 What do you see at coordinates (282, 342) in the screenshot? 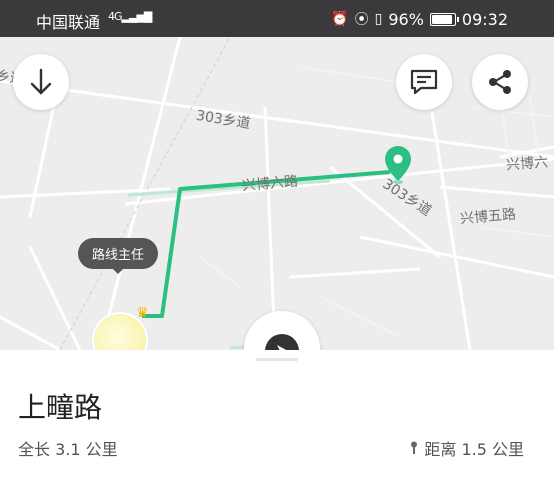
I see `navigate-icon-wrap` at bounding box center [282, 342].